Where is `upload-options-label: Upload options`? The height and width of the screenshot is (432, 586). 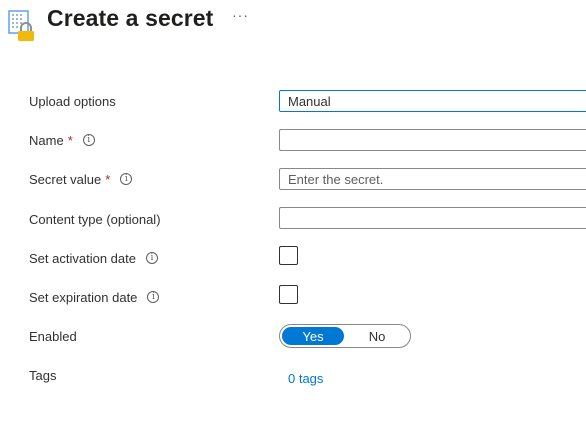 upload-options-label: Upload options is located at coordinates (72, 101).